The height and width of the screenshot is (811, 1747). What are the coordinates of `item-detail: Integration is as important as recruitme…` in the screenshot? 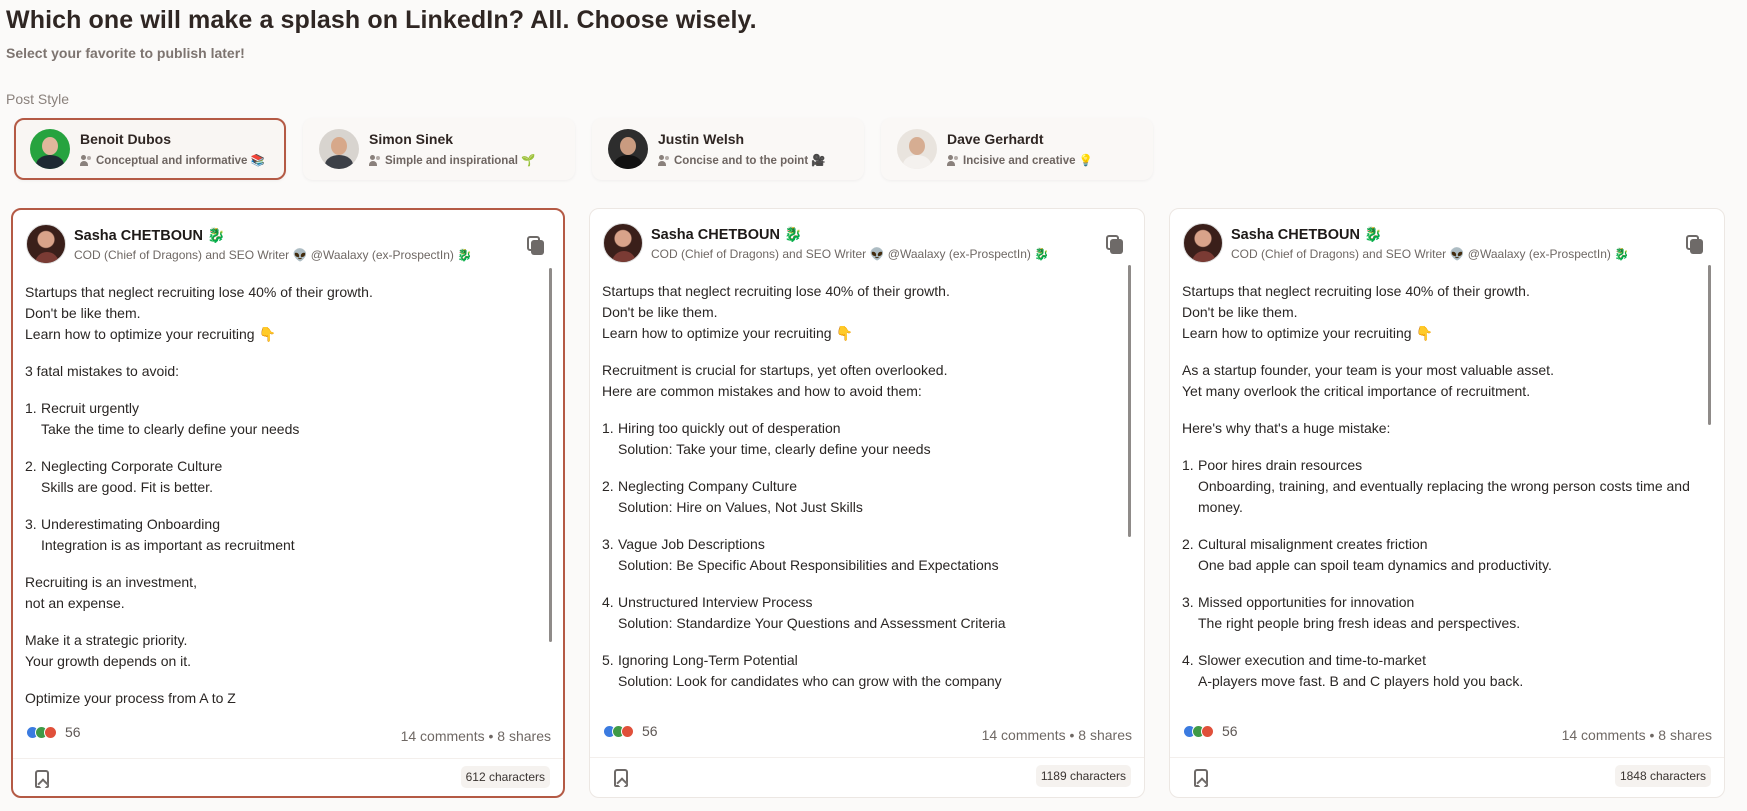 It's located at (168, 545).